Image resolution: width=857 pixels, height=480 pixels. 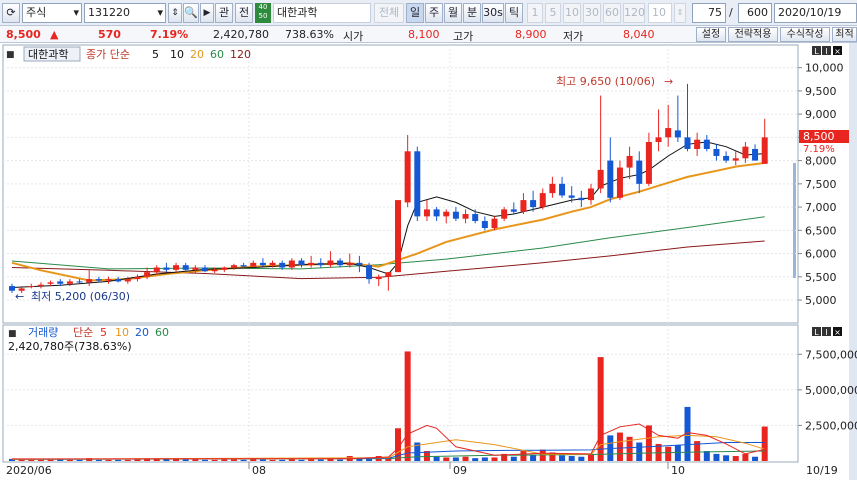 What do you see at coordinates (660, 13) in the screenshot?
I see `interval-input: 10` at bounding box center [660, 13].